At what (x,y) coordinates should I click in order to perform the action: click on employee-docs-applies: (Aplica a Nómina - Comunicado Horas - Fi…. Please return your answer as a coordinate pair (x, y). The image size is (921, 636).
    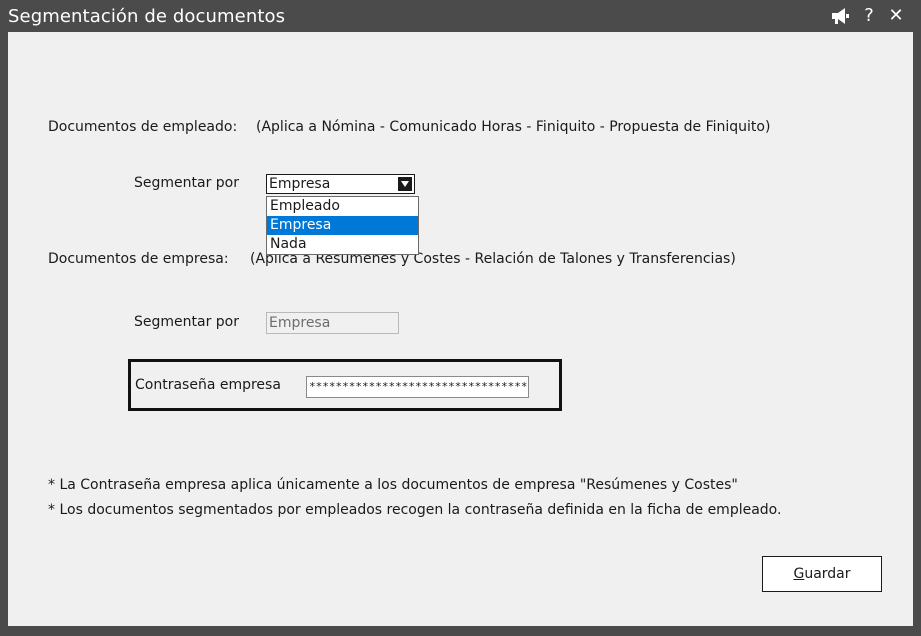
    Looking at the image, I should click on (513, 127).